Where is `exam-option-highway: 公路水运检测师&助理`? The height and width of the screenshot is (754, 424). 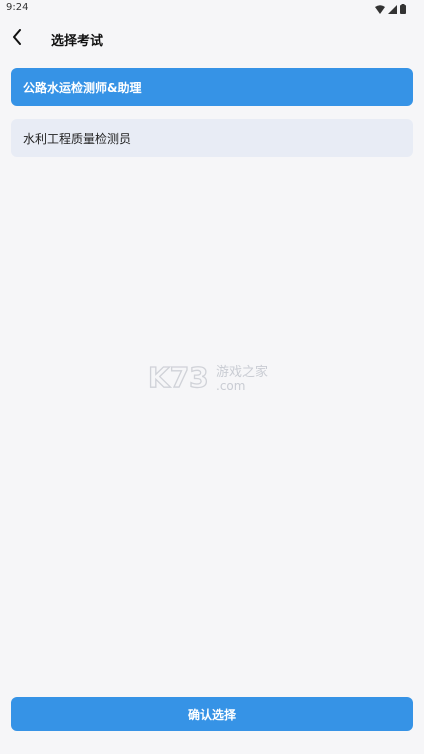 exam-option-highway: 公路水运检测师&助理 is located at coordinates (212, 87).